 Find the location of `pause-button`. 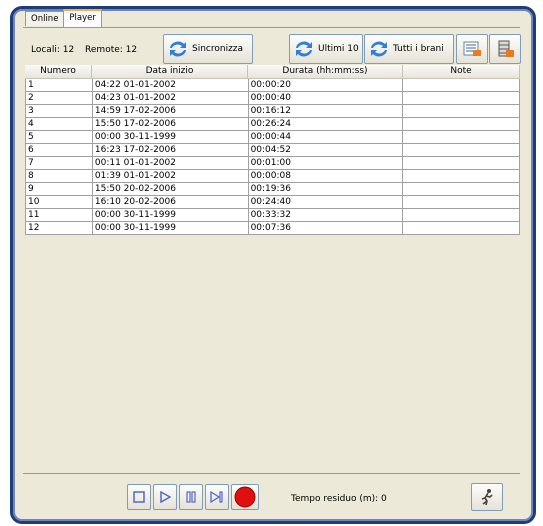

pause-button is located at coordinates (191, 497).